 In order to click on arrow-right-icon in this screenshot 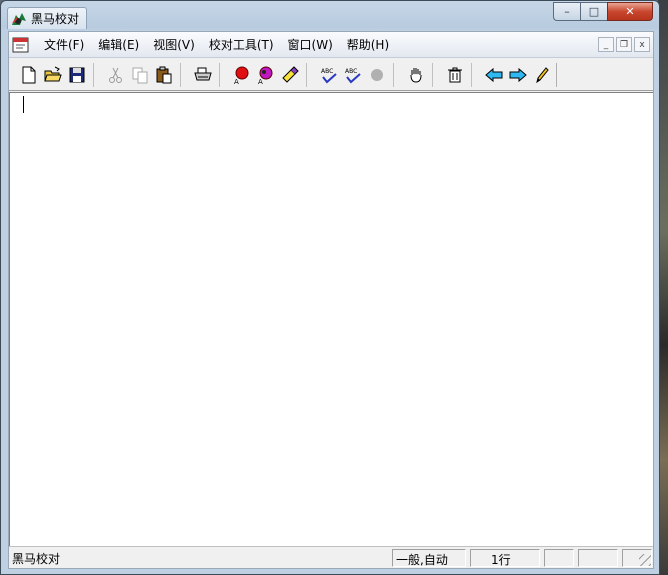, I will do `click(518, 74)`.